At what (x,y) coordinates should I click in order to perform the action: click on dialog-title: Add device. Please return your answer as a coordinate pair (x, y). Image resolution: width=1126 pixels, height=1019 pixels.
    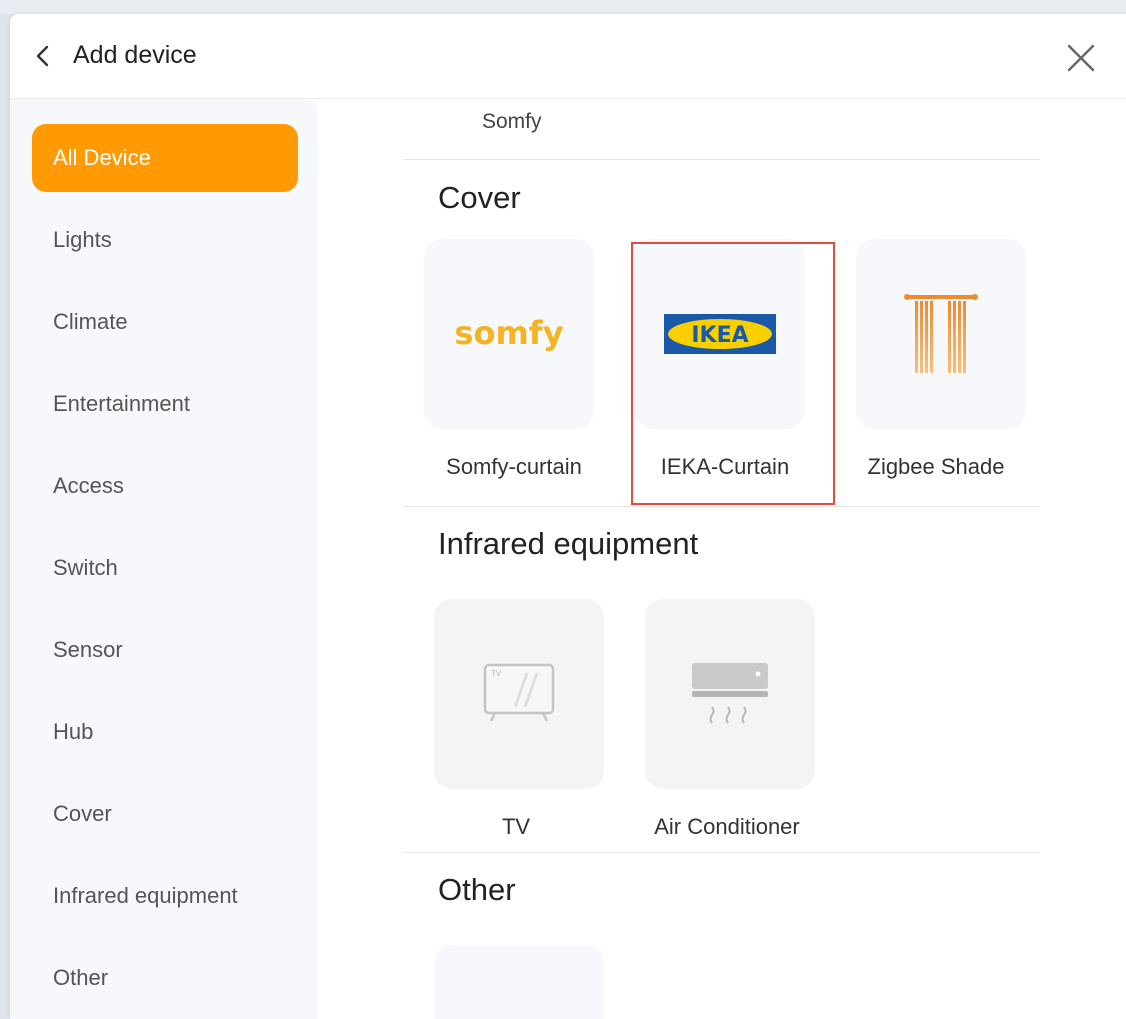
    Looking at the image, I should click on (135, 55).